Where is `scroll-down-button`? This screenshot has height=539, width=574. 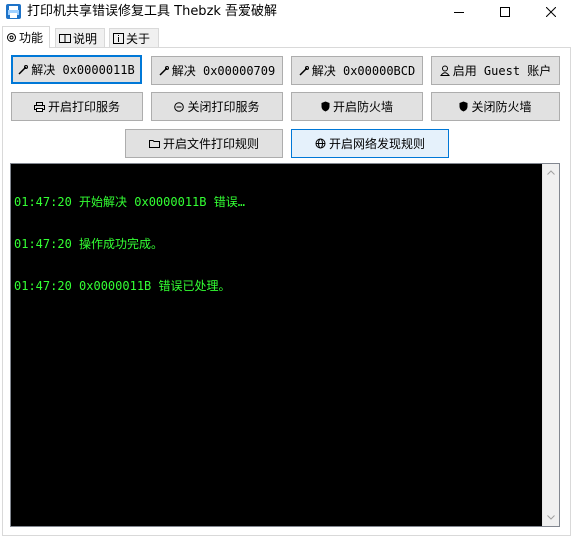 scroll-down-button is located at coordinates (551, 517).